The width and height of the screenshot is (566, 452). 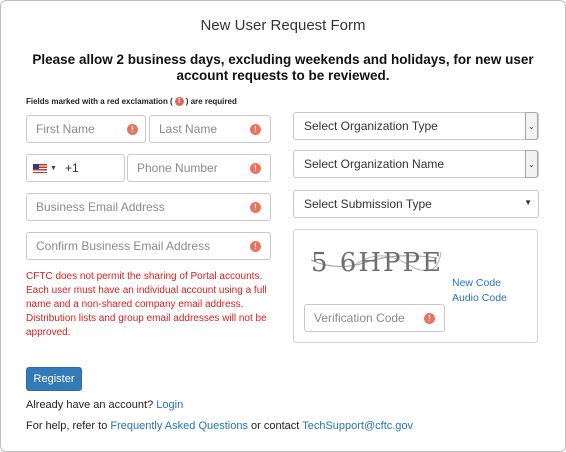 What do you see at coordinates (54, 379) in the screenshot?
I see `register-button: Register` at bounding box center [54, 379].